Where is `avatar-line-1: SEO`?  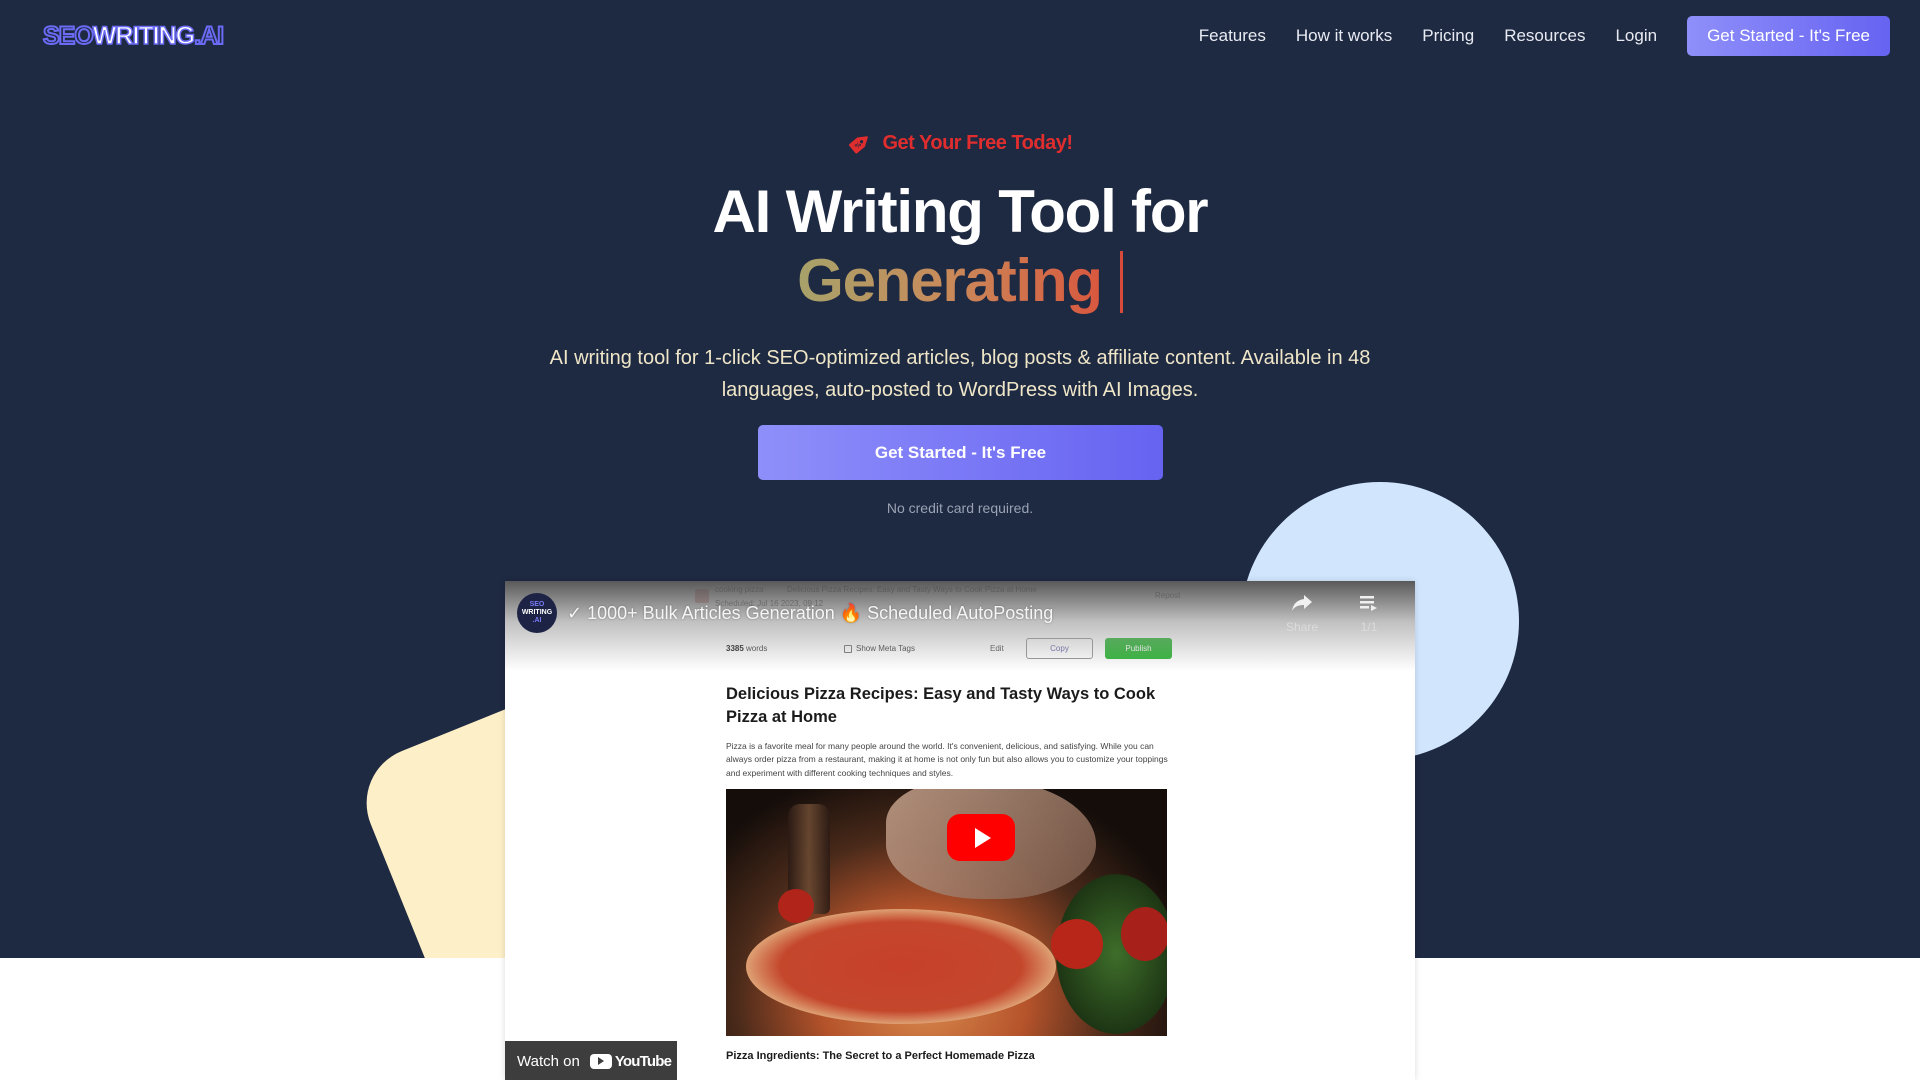
avatar-line-1: SEO is located at coordinates (537, 604).